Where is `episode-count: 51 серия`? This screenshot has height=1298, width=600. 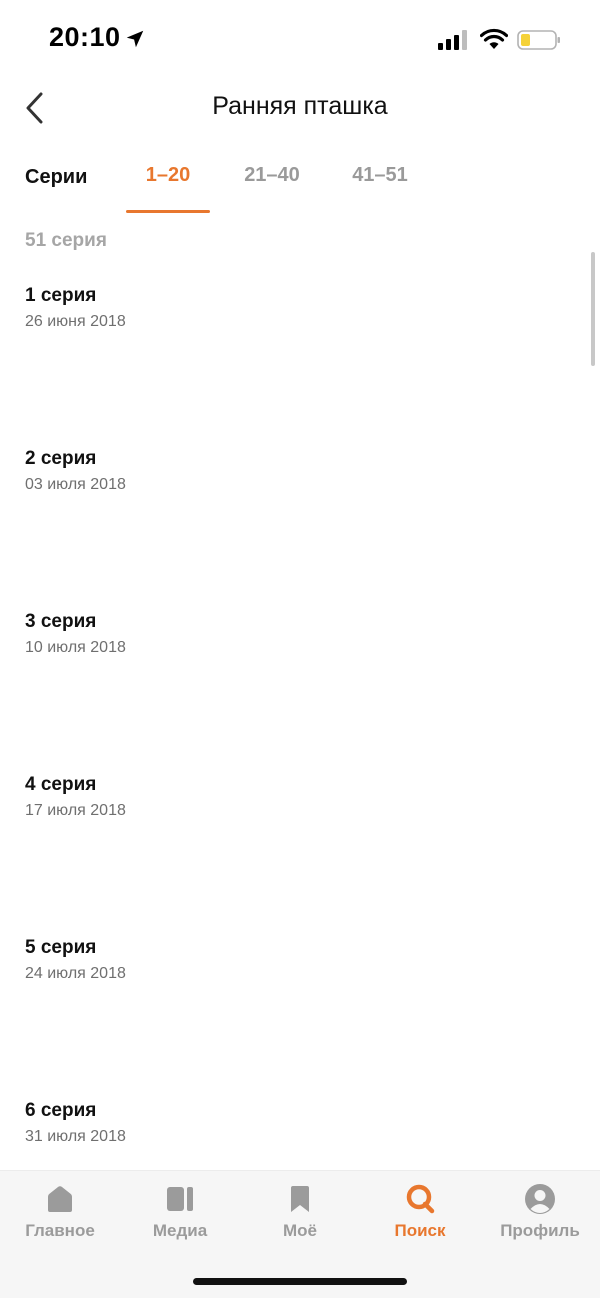
episode-count: 51 серия is located at coordinates (66, 240).